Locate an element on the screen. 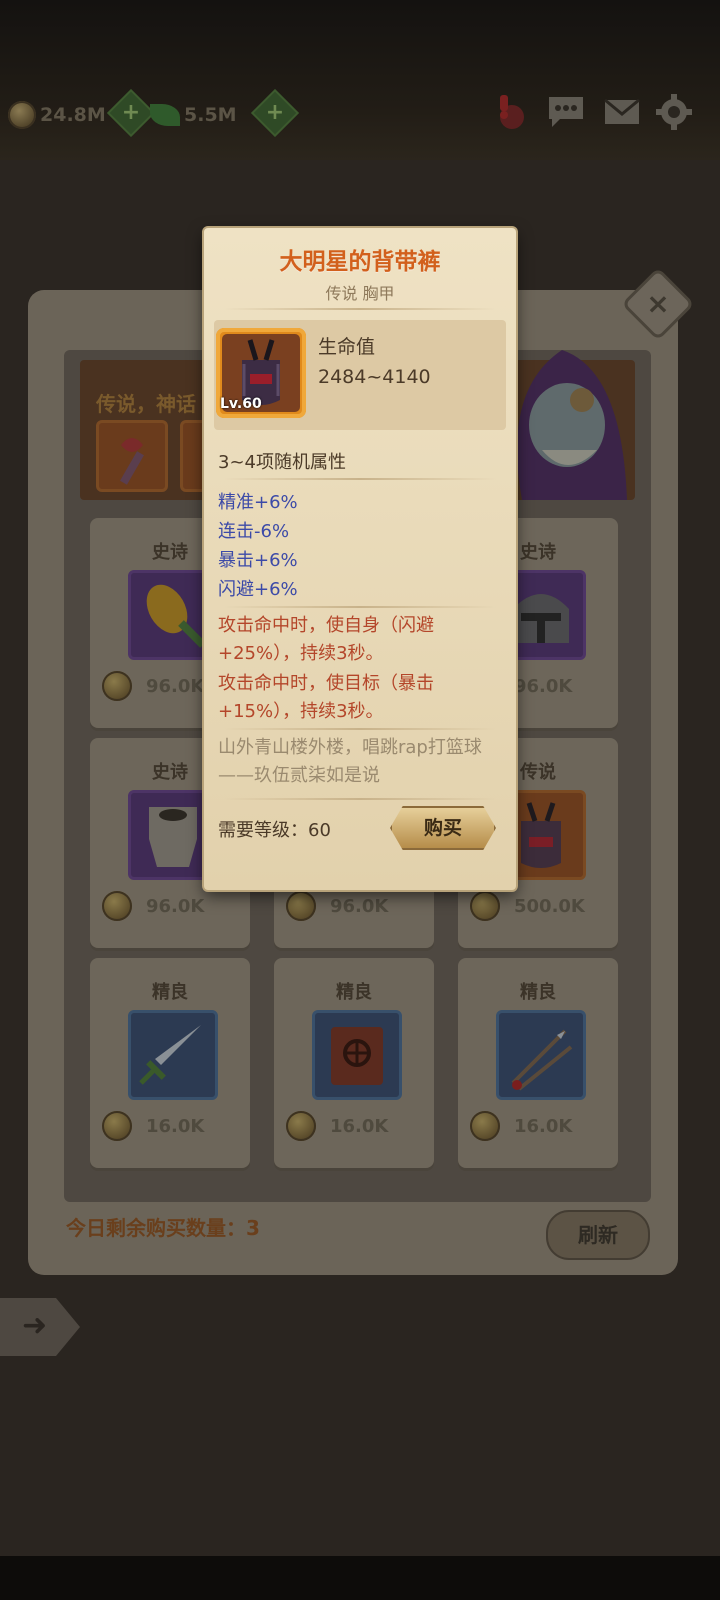  chat-icon is located at coordinates (566, 112).